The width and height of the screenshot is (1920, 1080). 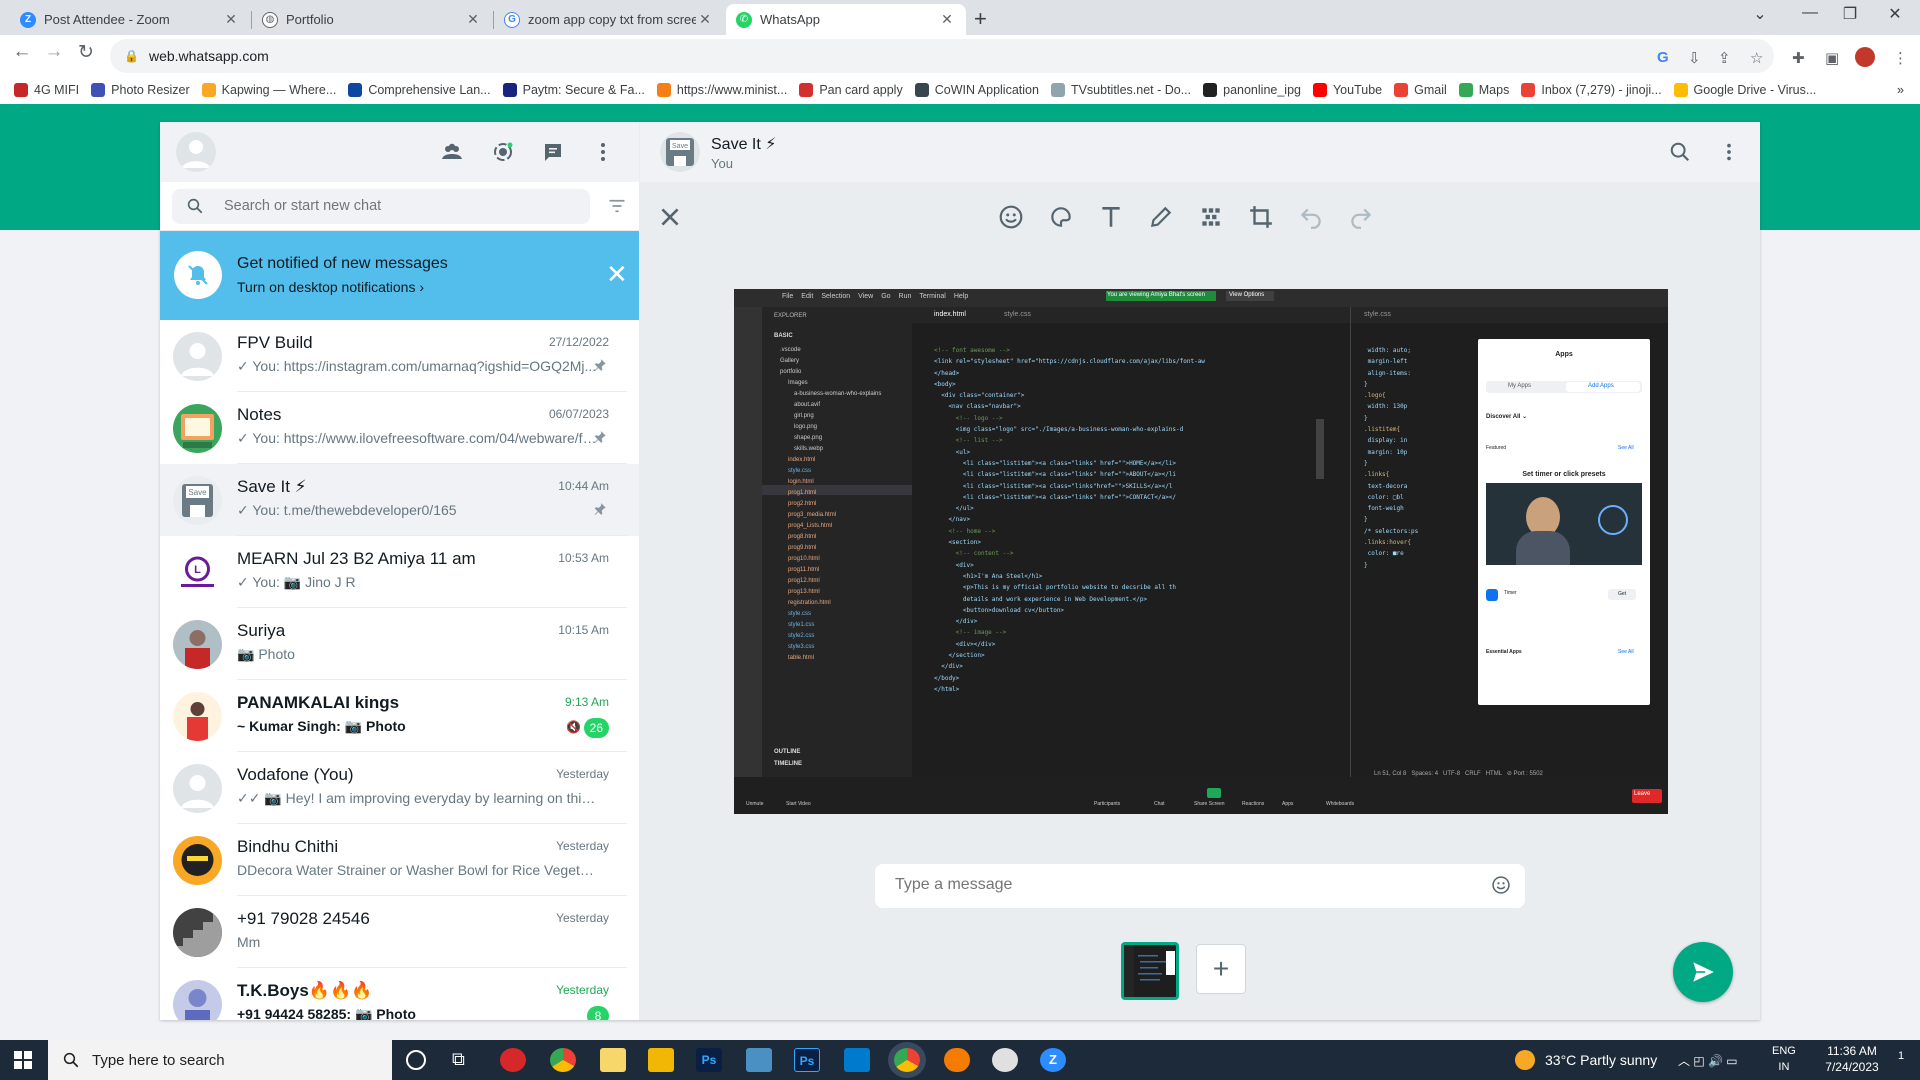 I want to click on chrome-icon, so click(x=563, y=1060).